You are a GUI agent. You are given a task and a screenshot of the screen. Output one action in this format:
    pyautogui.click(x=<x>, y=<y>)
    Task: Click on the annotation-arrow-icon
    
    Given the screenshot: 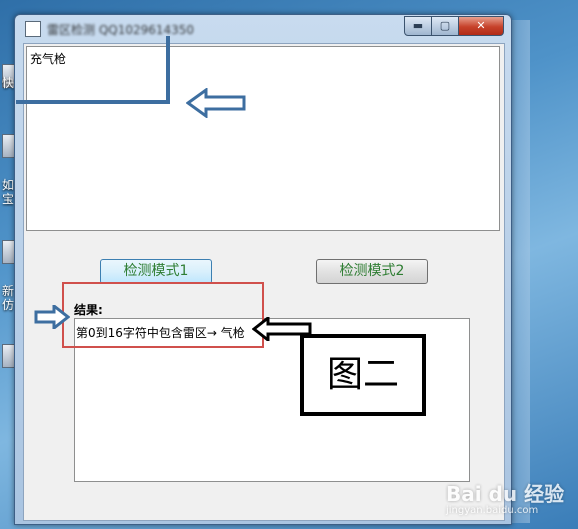 What is the action you would take?
    pyautogui.click(x=216, y=103)
    